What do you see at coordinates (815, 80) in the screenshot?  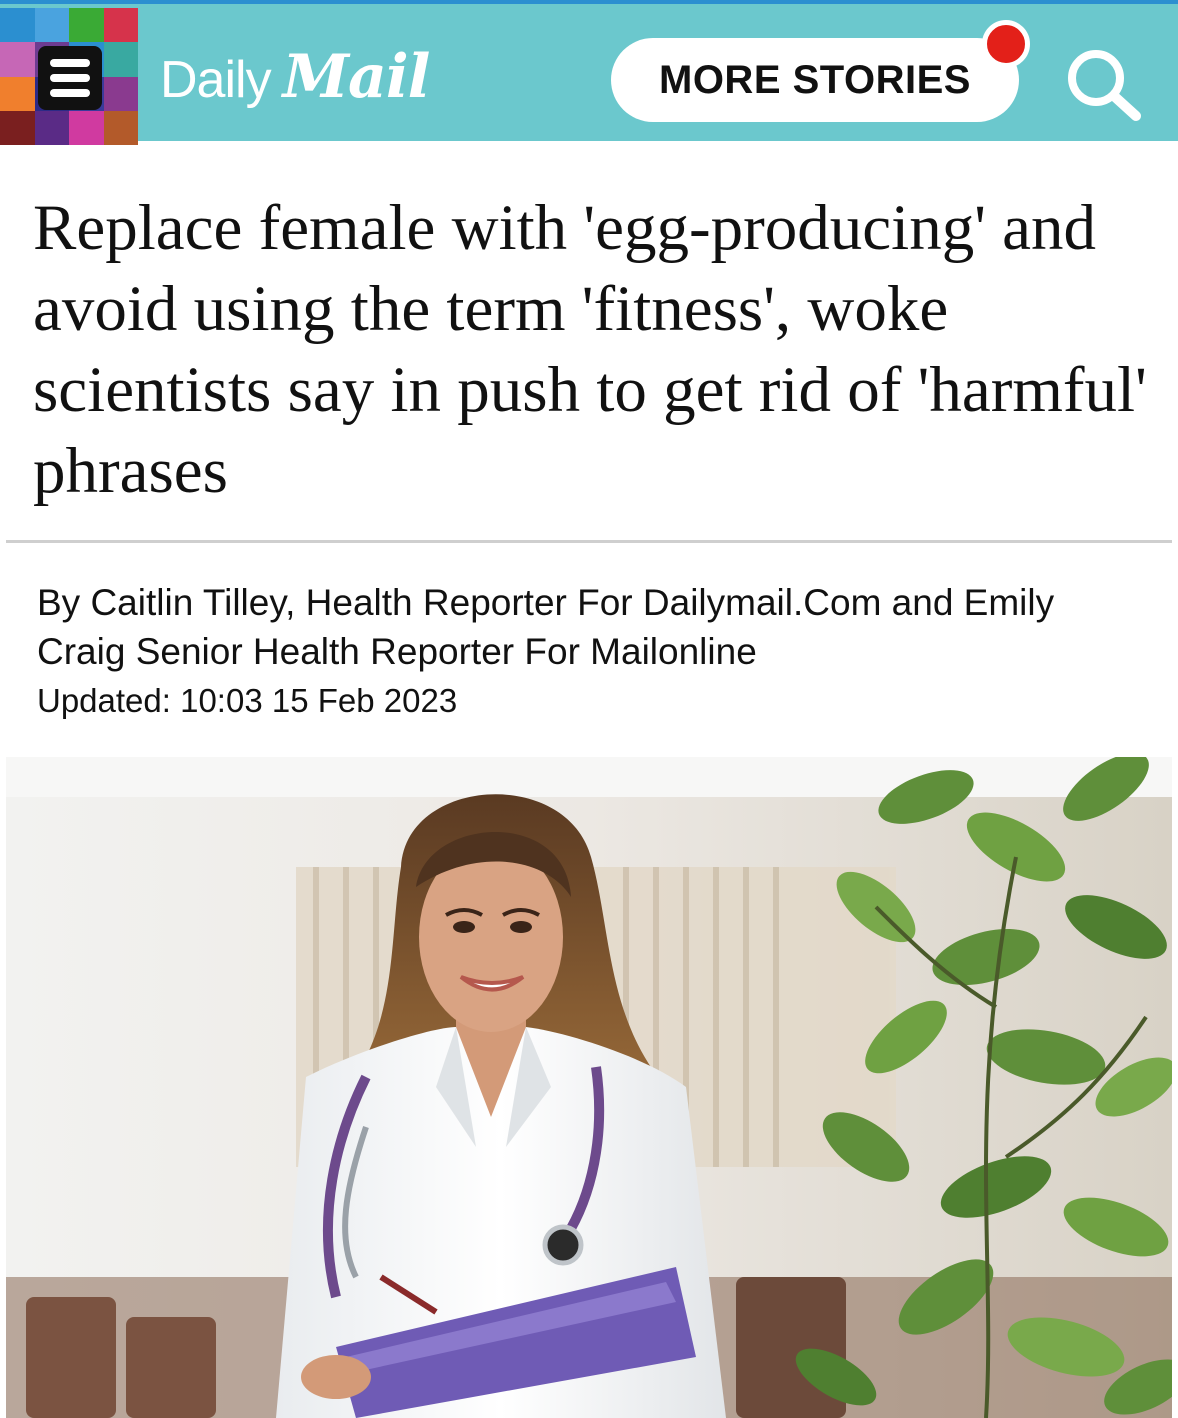 I see `more-stories-button: MORE STORIES` at bounding box center [815, 80].